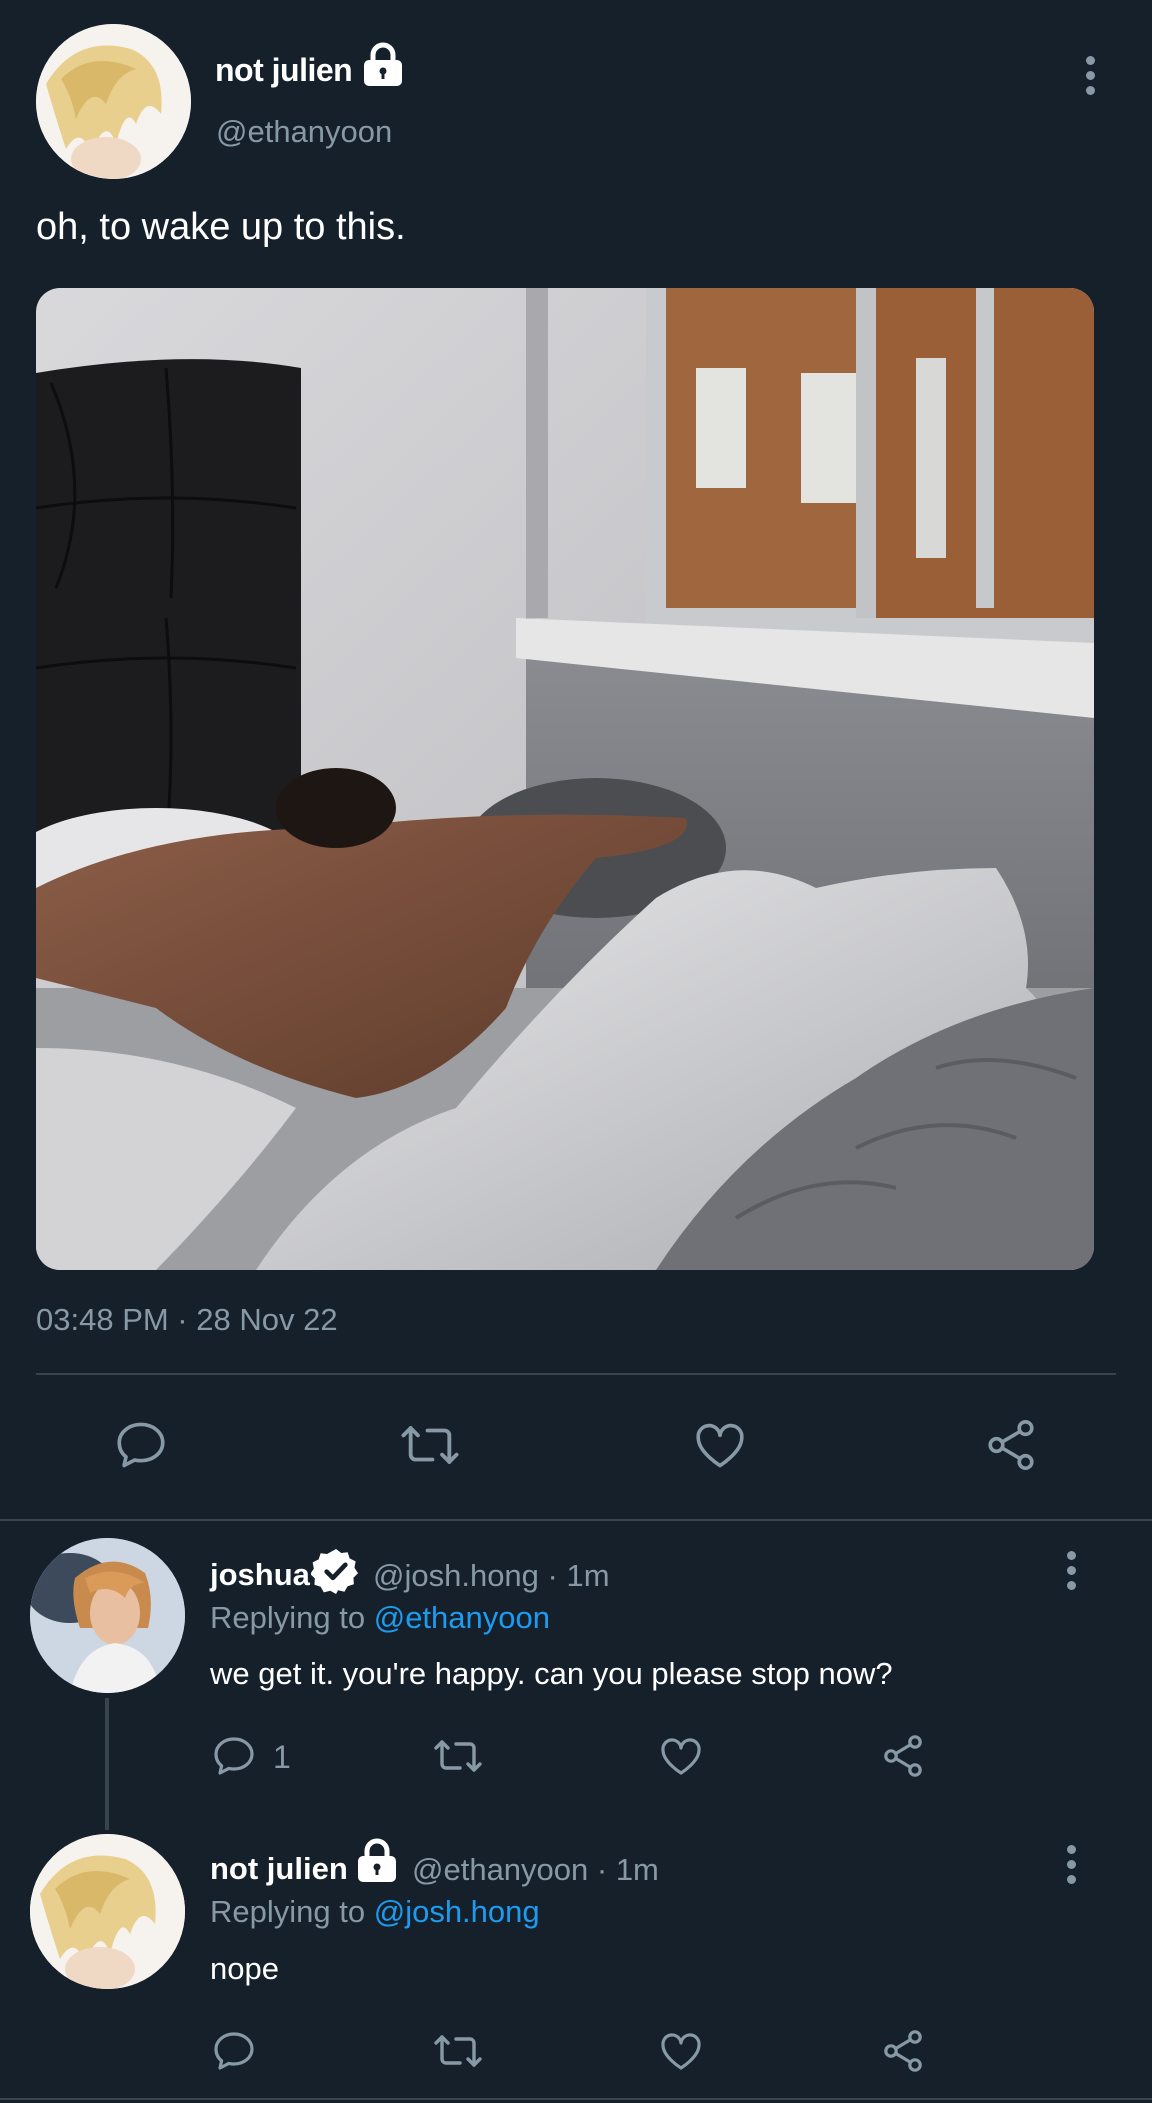 The image size is (1152, 2103). I want to click on divider, so click(576, 1374).